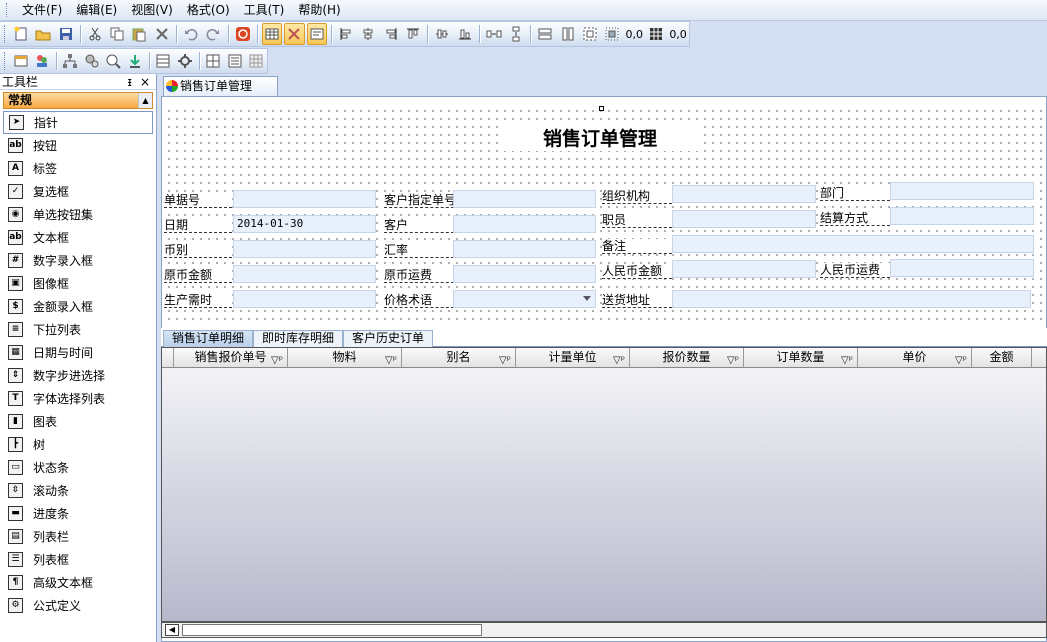 The image size is (1047, 642). What do you see at coordinates (78, 559) in the screenshot?
I see `toolbox-item: ☰ 列表框` at bounding box center [78, 559].